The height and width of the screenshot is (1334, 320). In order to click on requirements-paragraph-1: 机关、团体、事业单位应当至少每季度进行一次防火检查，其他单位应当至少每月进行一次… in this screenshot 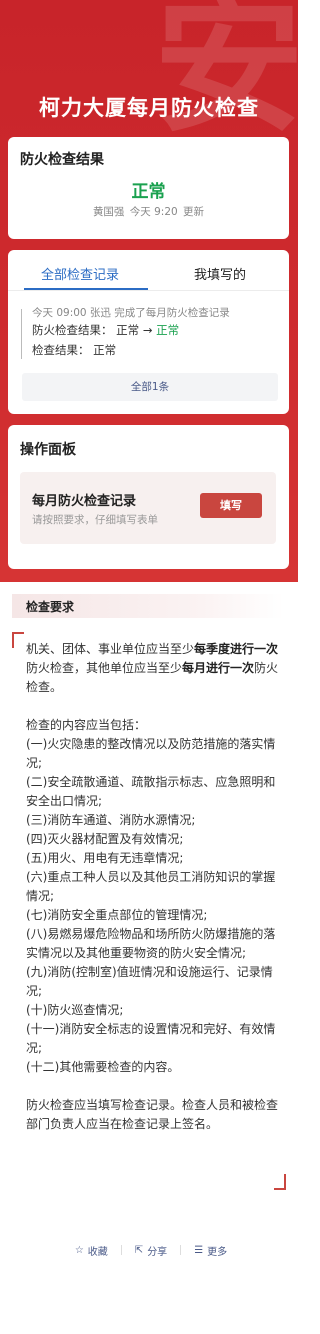, I will do `click(153, 668)`.